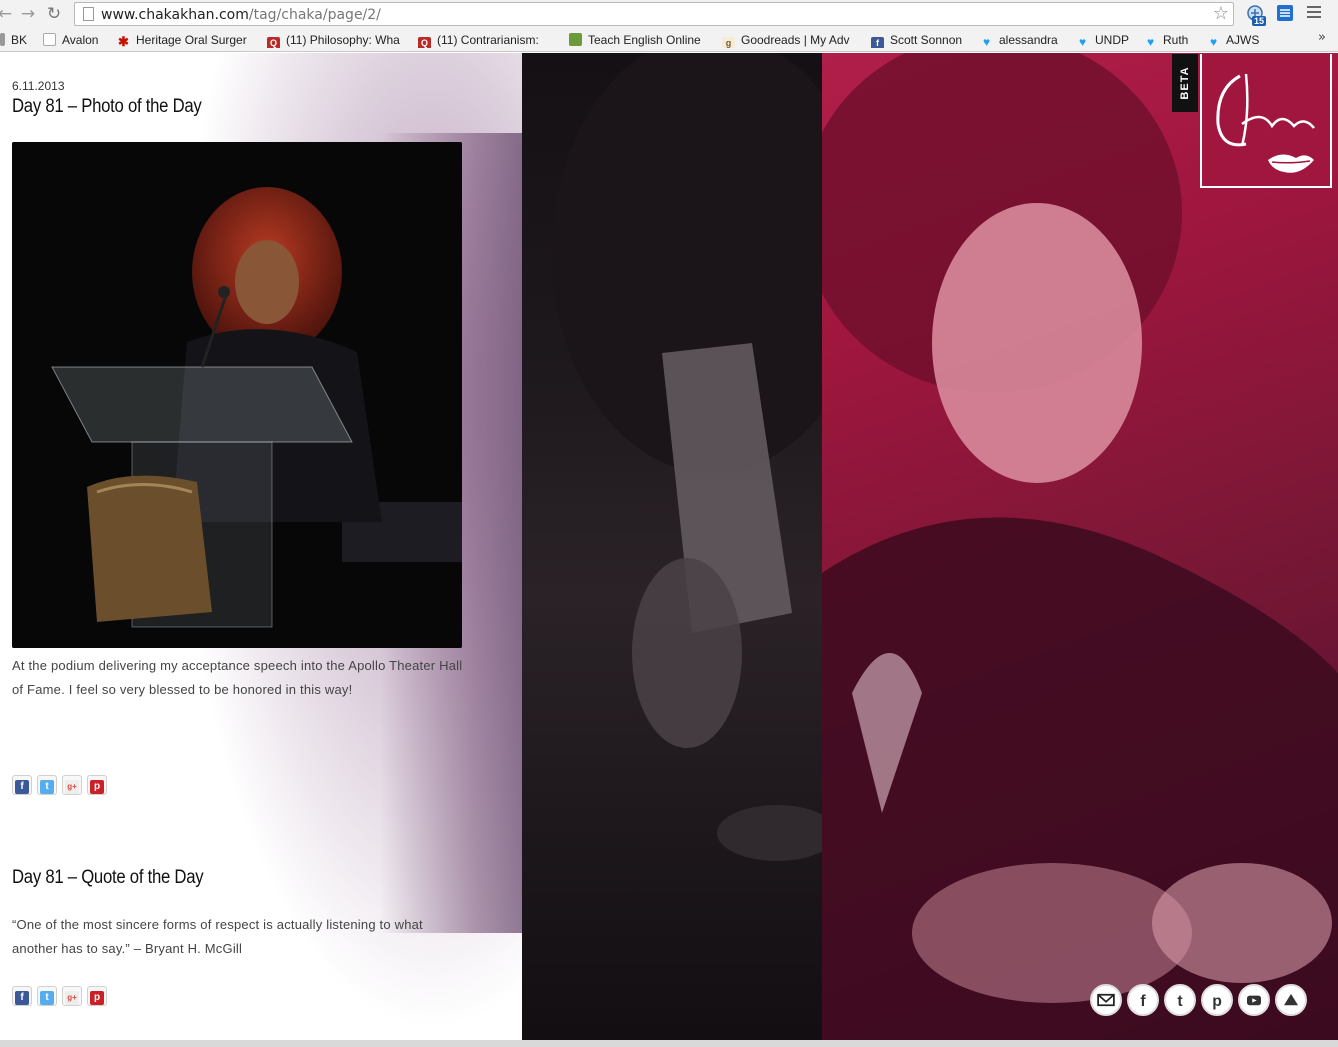 The image size is (1338, 1047). Describe the element at coordinates (1176, 40) in the screenshot. I see `bookmark-label: Ruth` at that location.